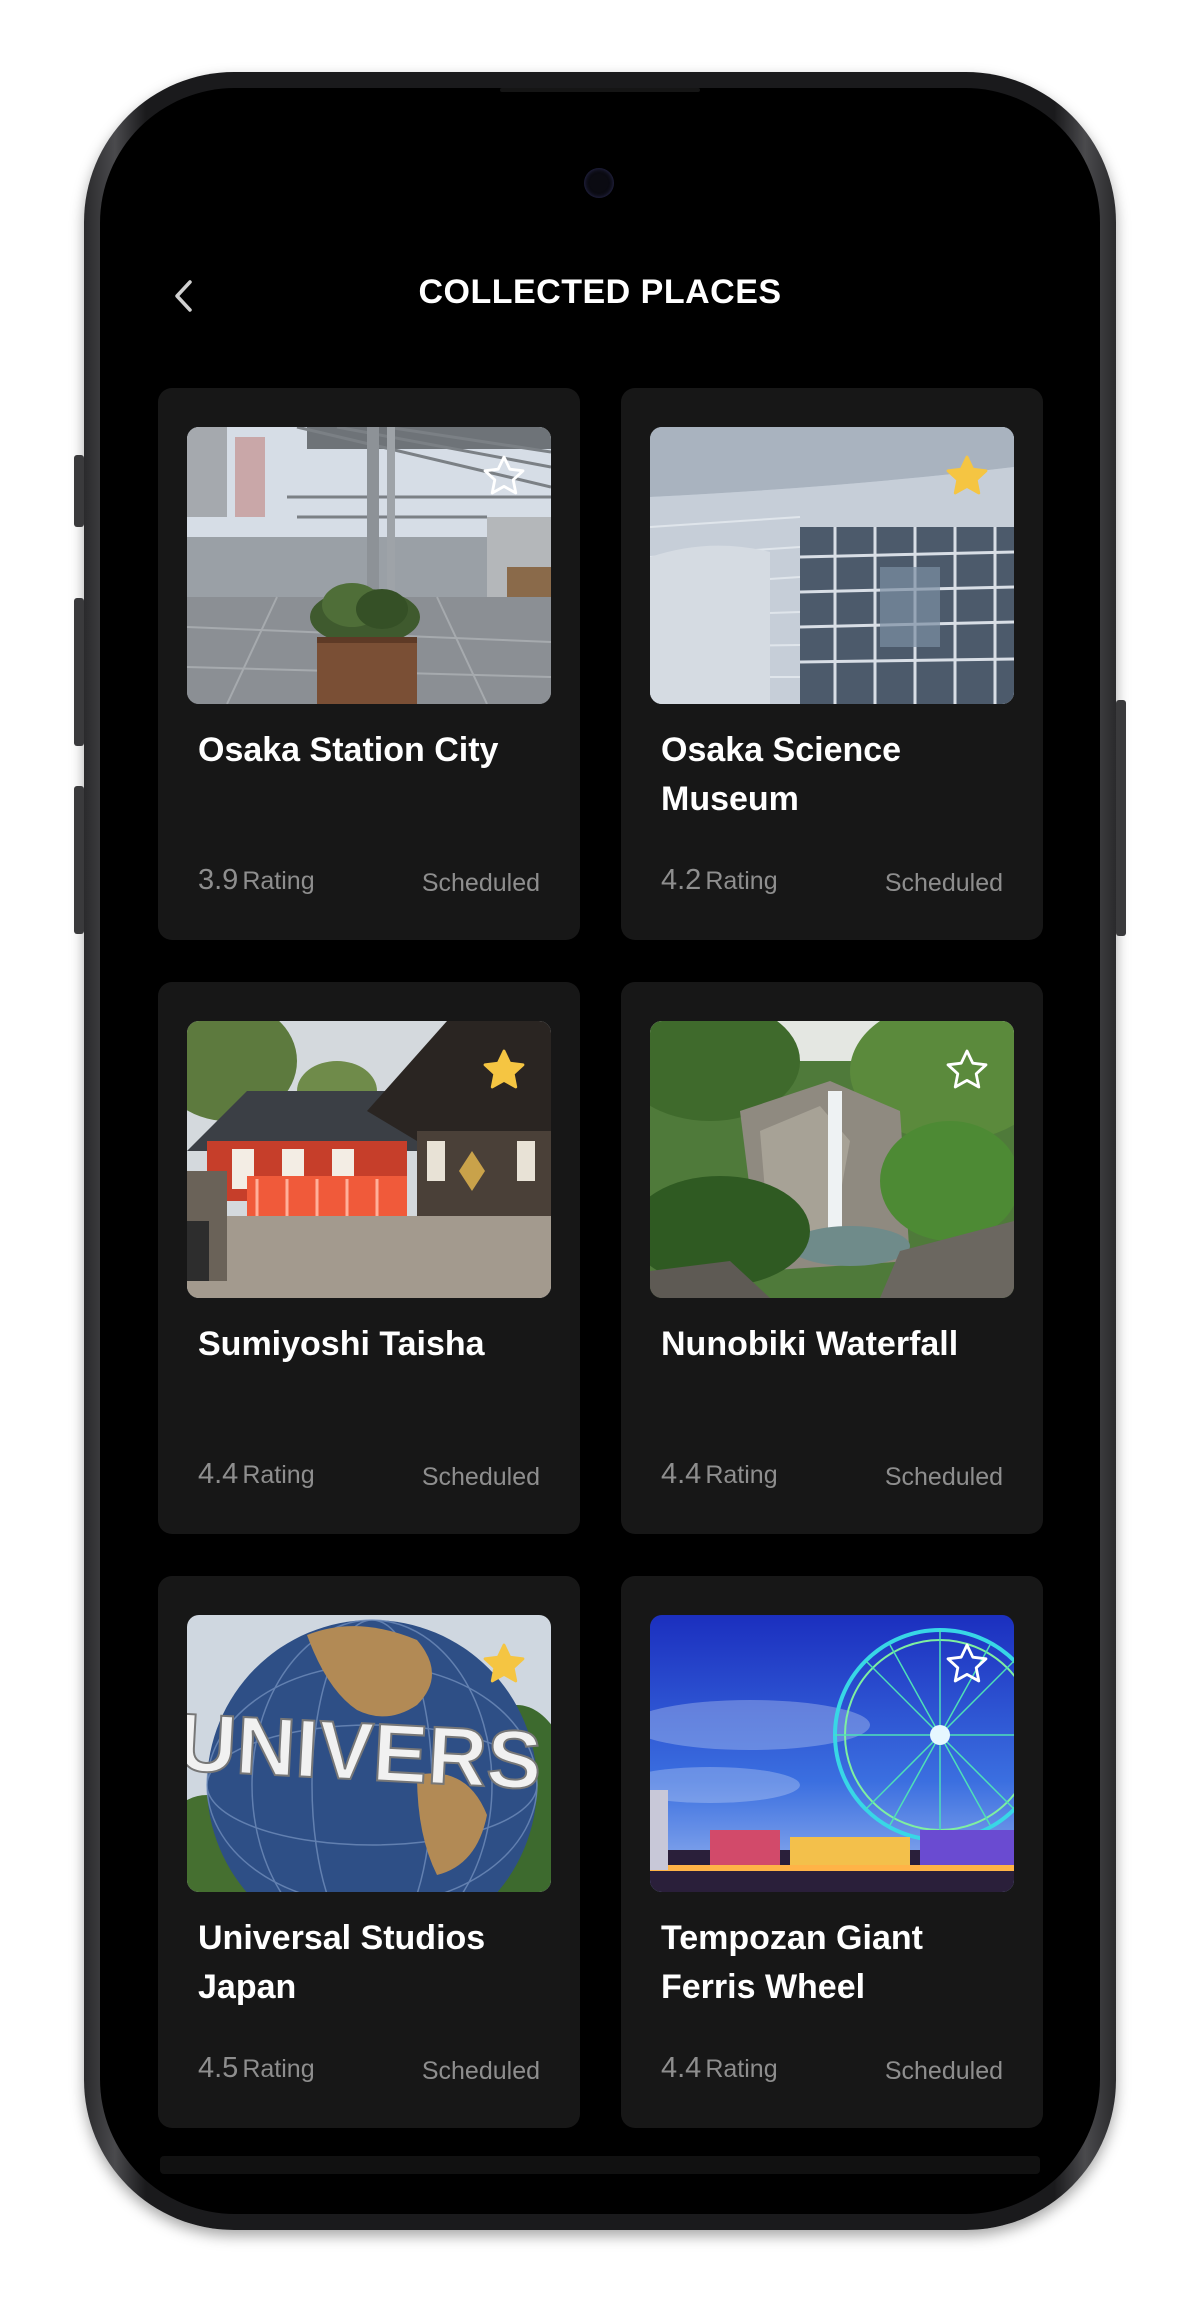 The image size is (1200, 2321). What do you see at coordinates (341, 1344) in the screenshot?
I see `place-title: Sumiyoshi Taisha` at bounding box center [341, 1344].